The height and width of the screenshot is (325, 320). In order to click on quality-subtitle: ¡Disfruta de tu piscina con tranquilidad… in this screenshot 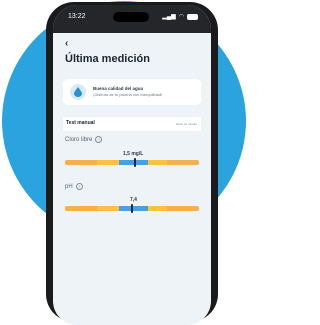, I will do `click(128, 94)`.